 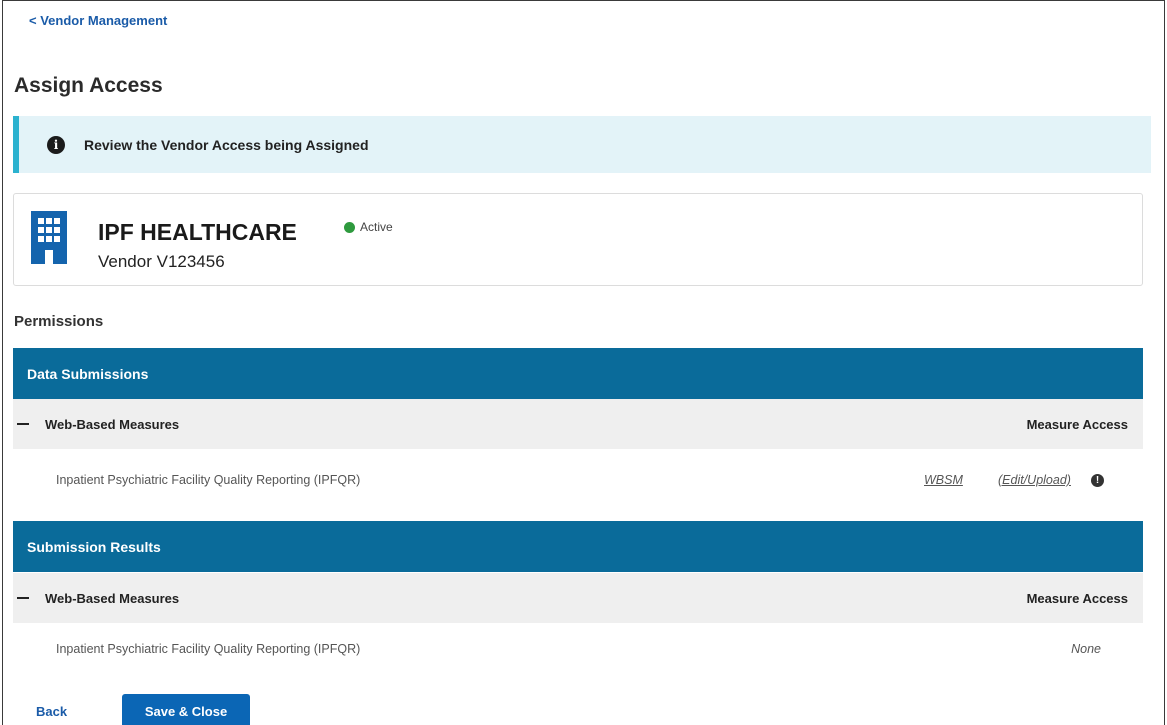 What do you see at coordinates (578, 546) in the screenshot?
I see `section-header-submission-results: Submission Results` at bounding box center [578, 546].